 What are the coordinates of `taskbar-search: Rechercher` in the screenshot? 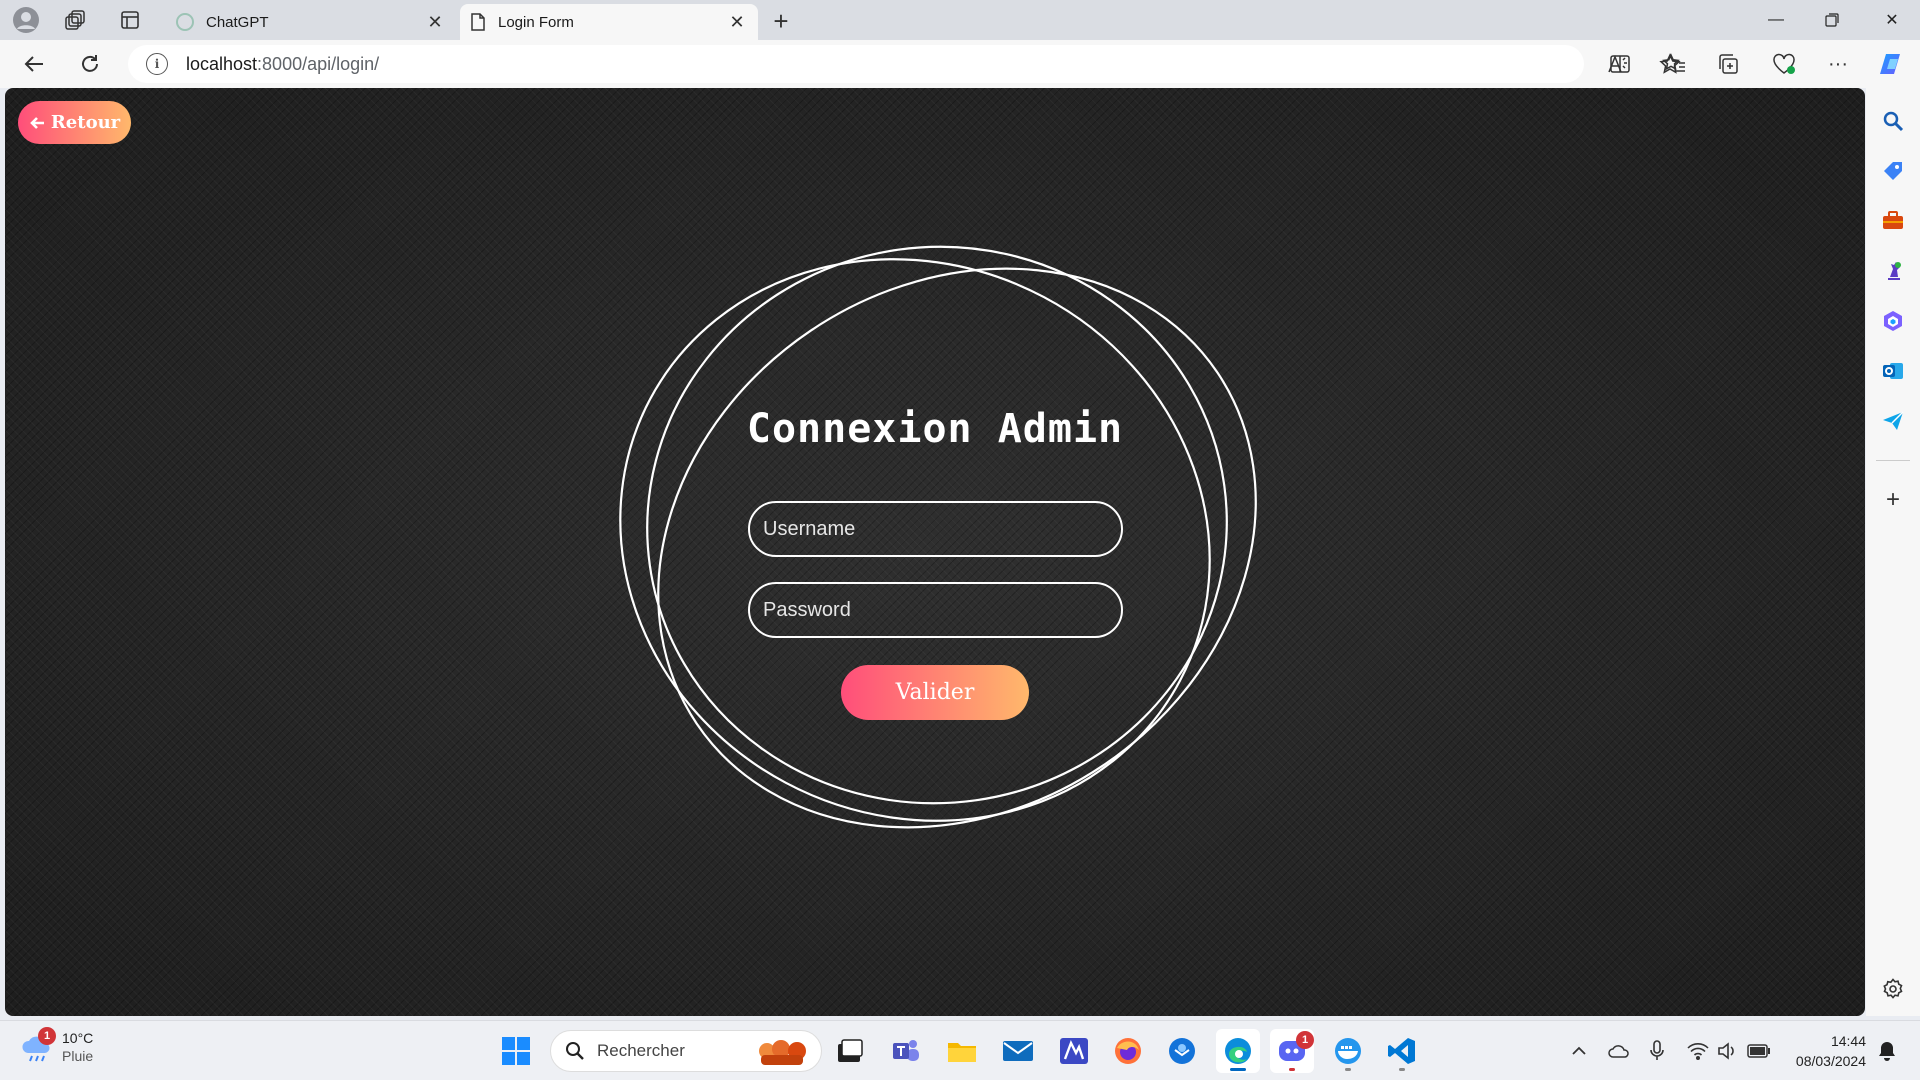 It's located at (686, 1051).